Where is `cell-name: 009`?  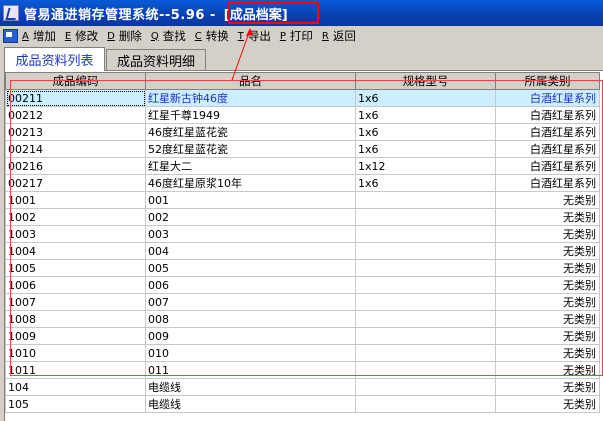
cell-name: 009 is located at coordinates (250, 336).